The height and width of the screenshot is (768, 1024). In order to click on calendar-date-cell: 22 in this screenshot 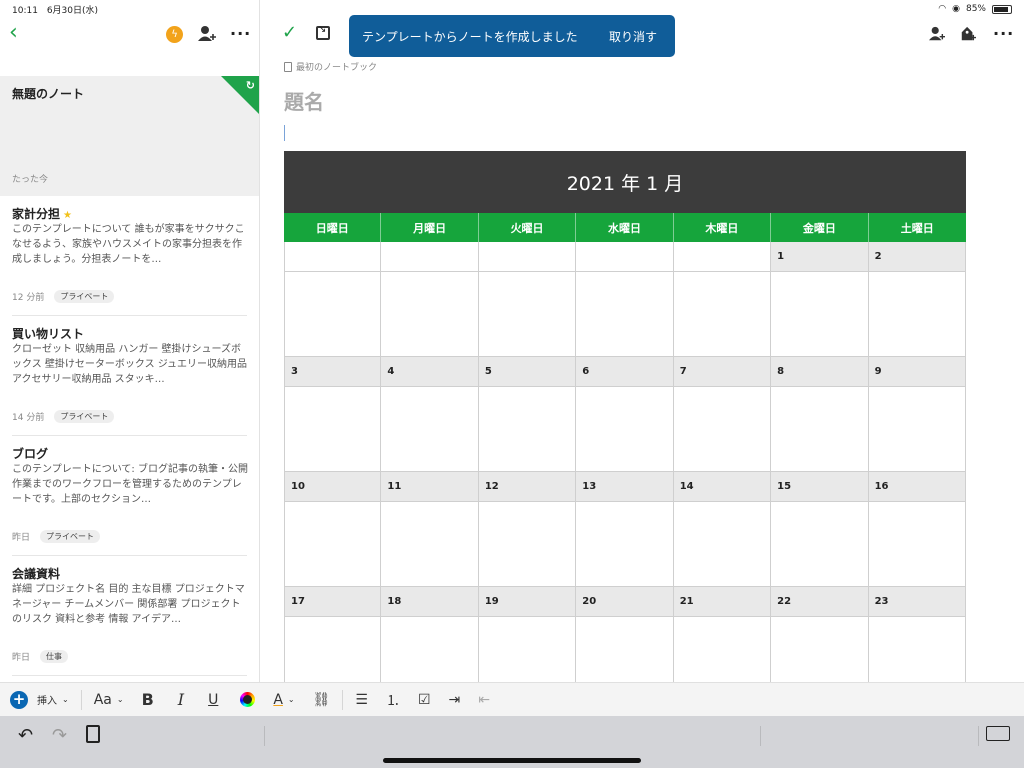, I will do `click(820, 602)`.